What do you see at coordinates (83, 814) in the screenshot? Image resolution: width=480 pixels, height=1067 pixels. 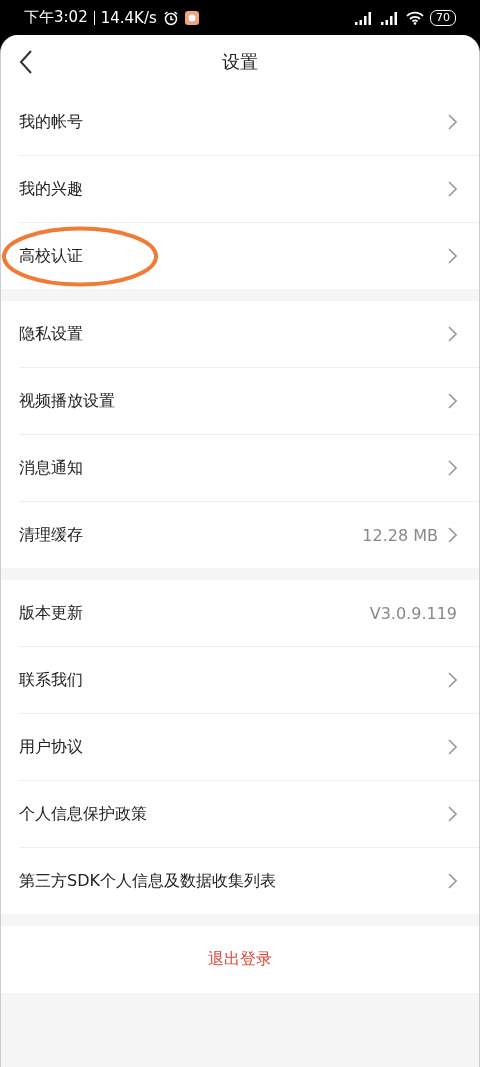 I see `item-label: 个人信息保护政策` at bounding box center [83, 814].